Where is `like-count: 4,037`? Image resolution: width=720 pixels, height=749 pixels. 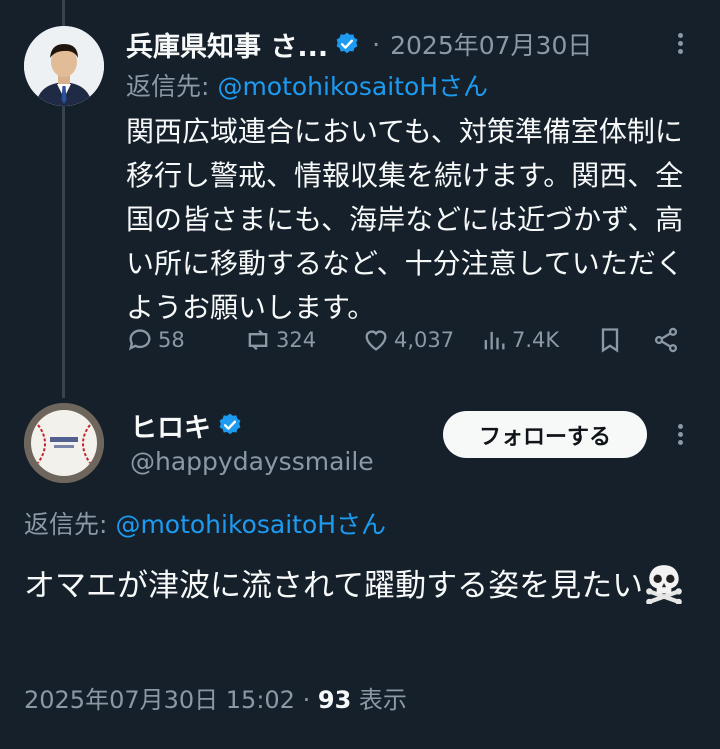
like-count: 4,037 is located at coordinates (424, 340).